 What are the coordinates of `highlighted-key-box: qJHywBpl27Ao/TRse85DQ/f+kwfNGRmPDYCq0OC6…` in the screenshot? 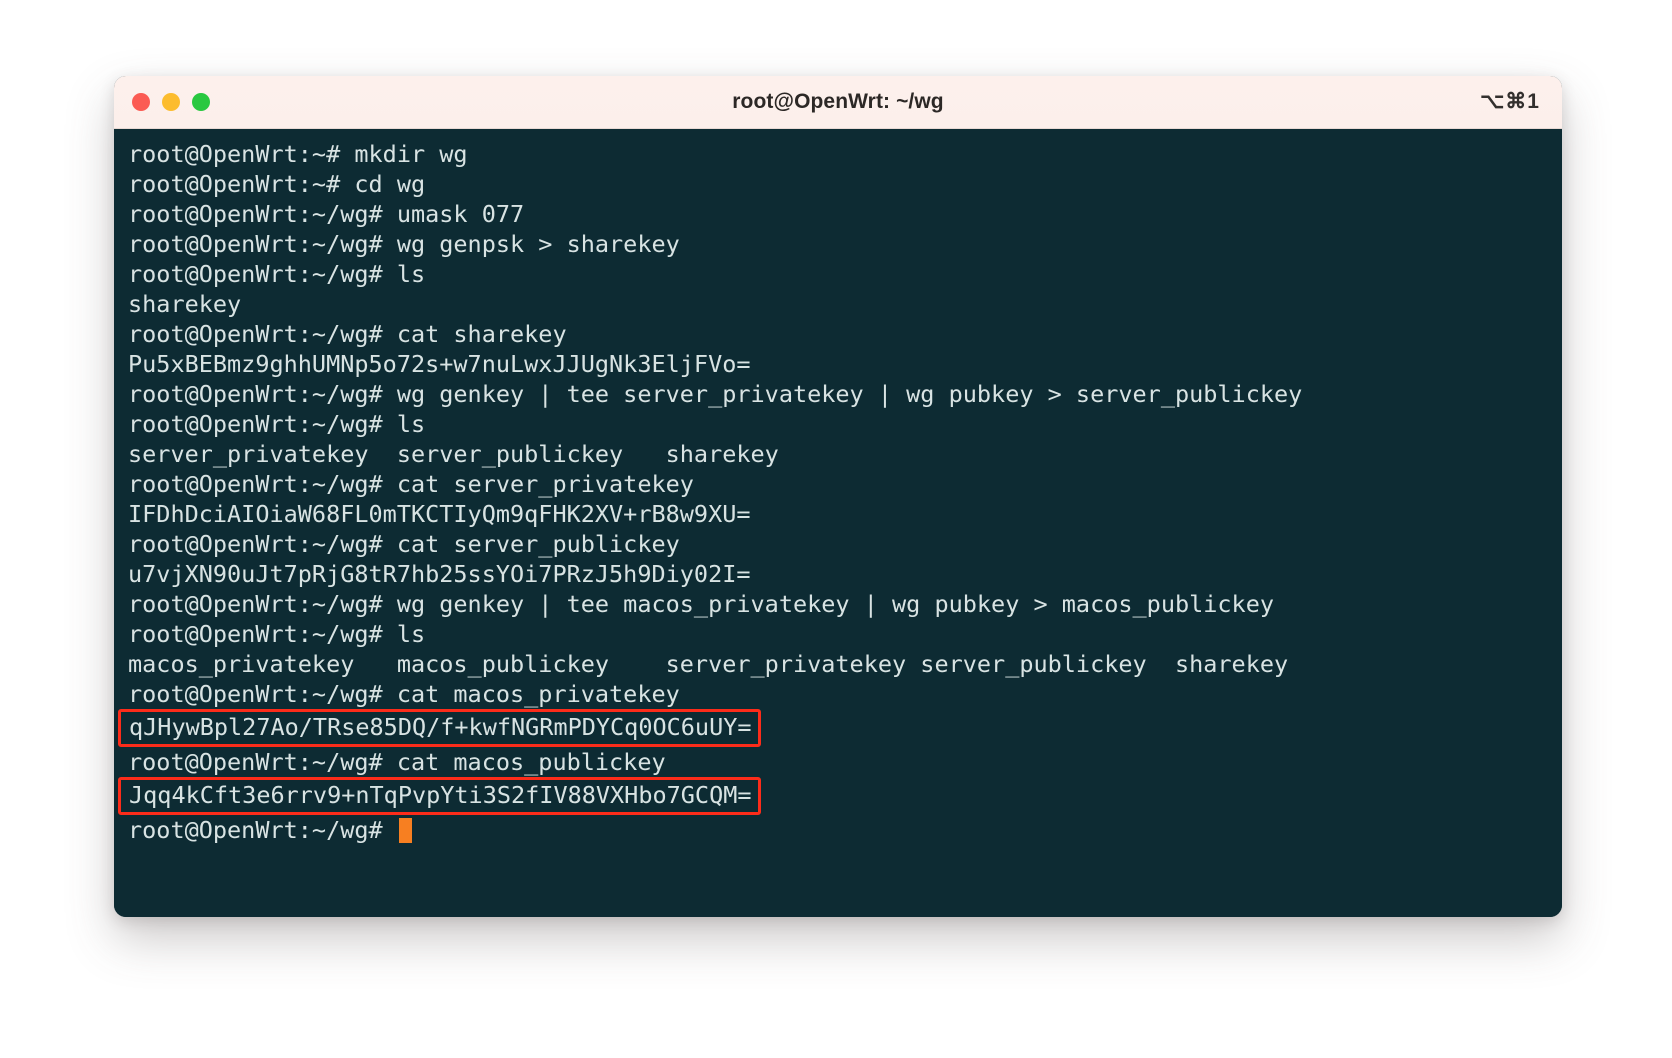 It's located at (439, 728).